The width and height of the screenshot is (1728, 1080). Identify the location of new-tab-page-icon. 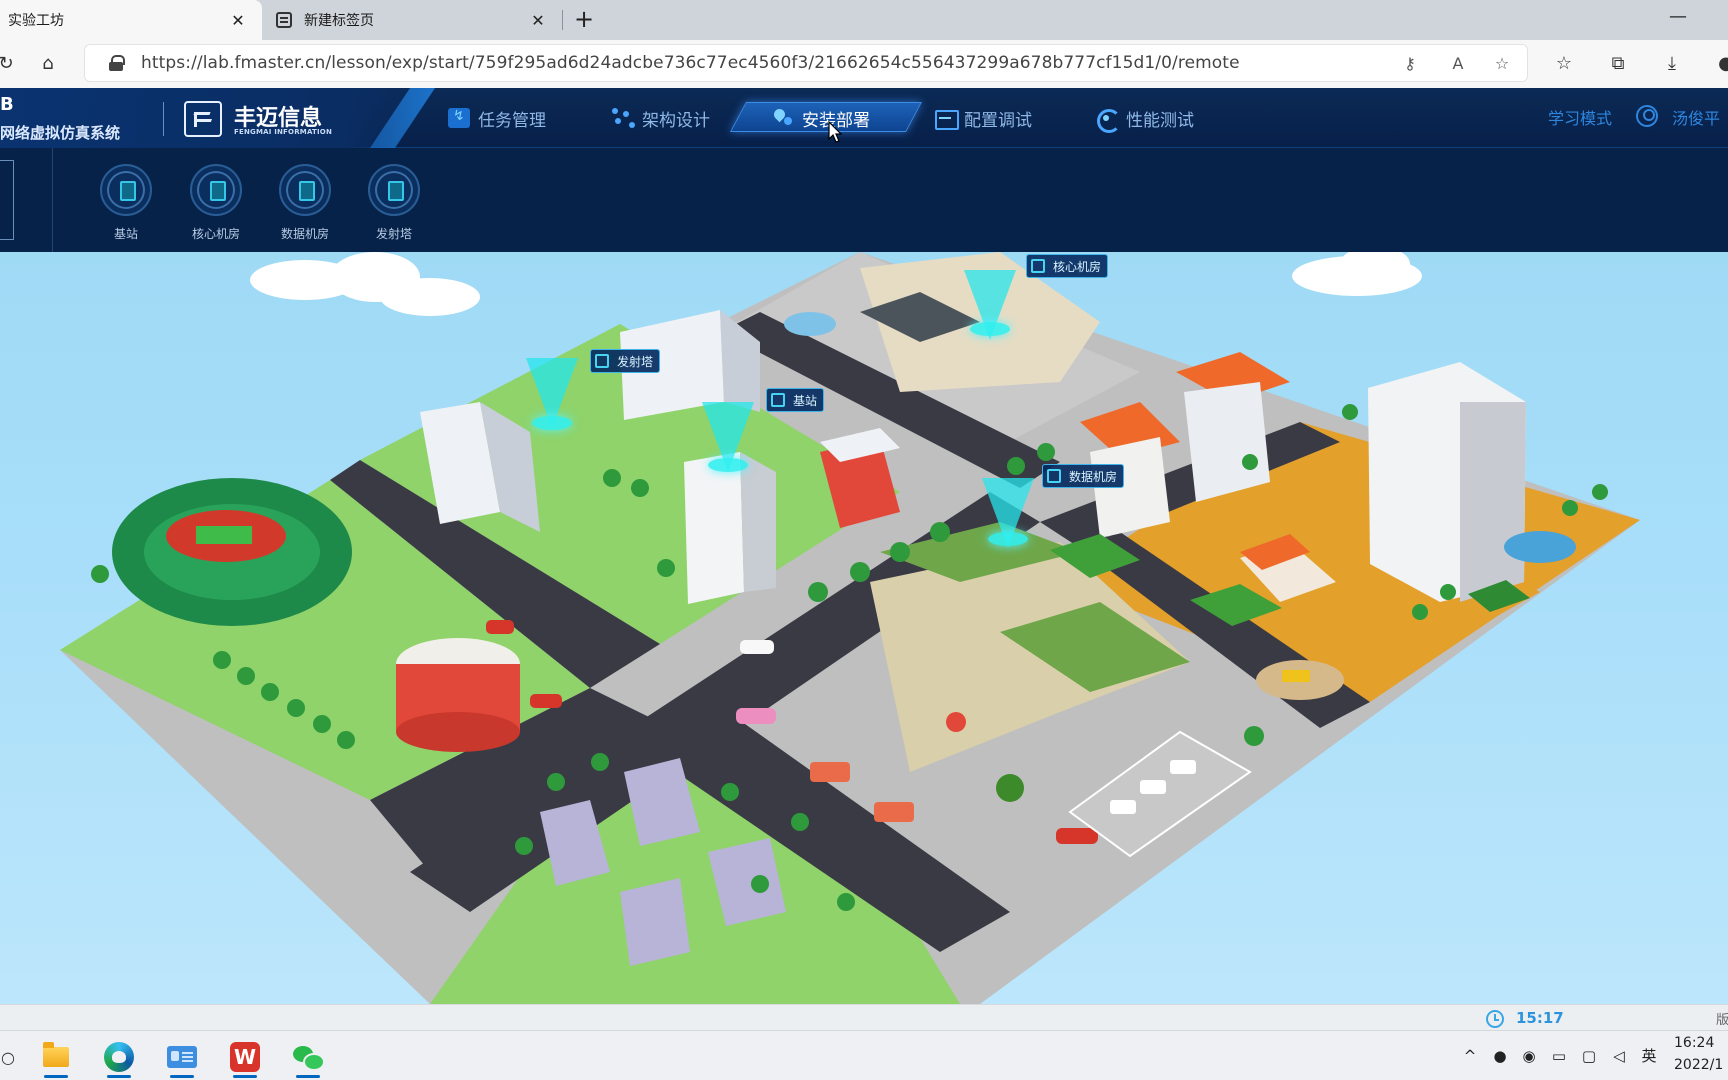
(284, 20).